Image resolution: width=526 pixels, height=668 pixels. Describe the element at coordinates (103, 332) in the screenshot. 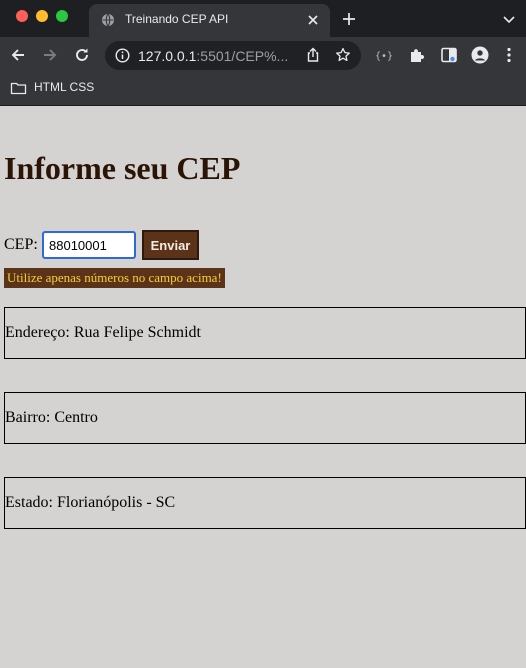

I see `address-text: Endereço: Rua Felipe Schmidt` at that location.